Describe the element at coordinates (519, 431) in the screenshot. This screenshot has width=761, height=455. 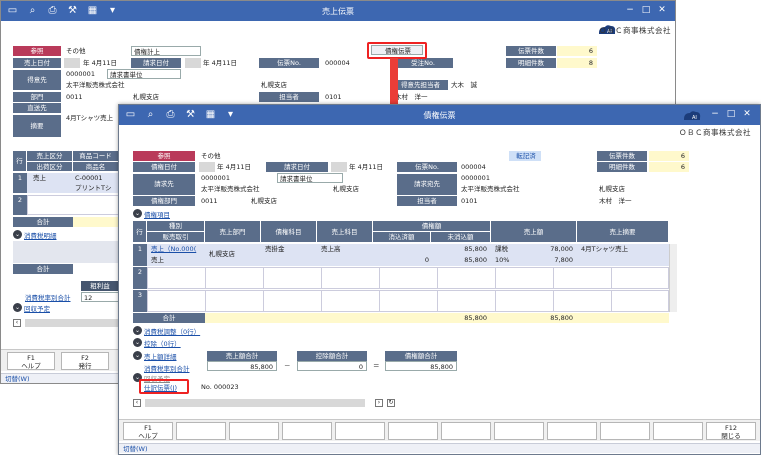
I see `f8-key-button` at that location.